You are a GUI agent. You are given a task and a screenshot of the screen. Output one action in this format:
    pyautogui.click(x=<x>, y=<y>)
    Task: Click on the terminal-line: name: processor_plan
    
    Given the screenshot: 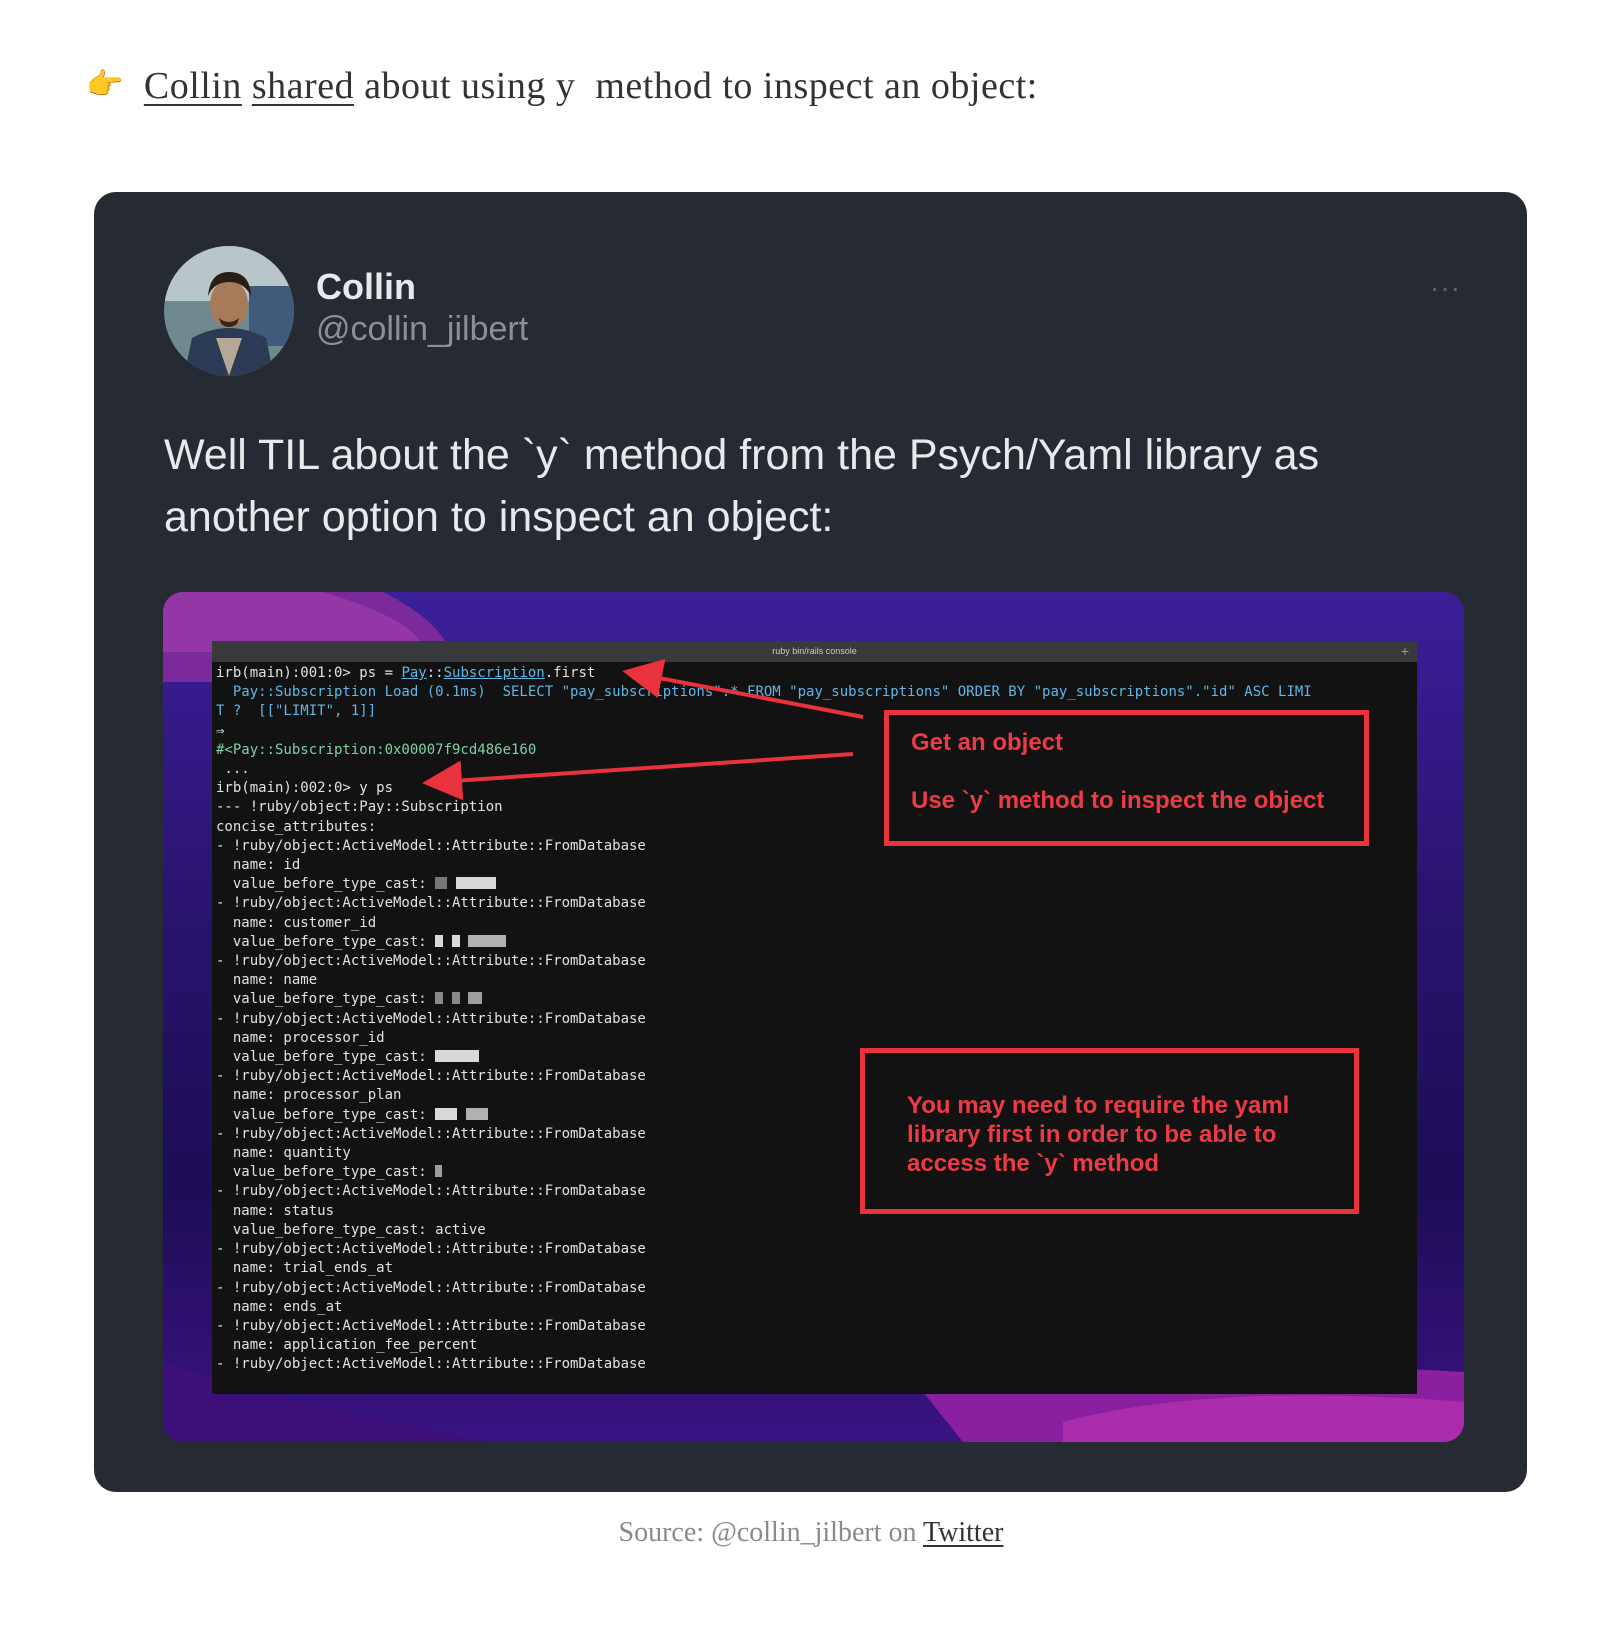 What is the action you would take?
    pyautogui.click(x=309, y=1095)
    